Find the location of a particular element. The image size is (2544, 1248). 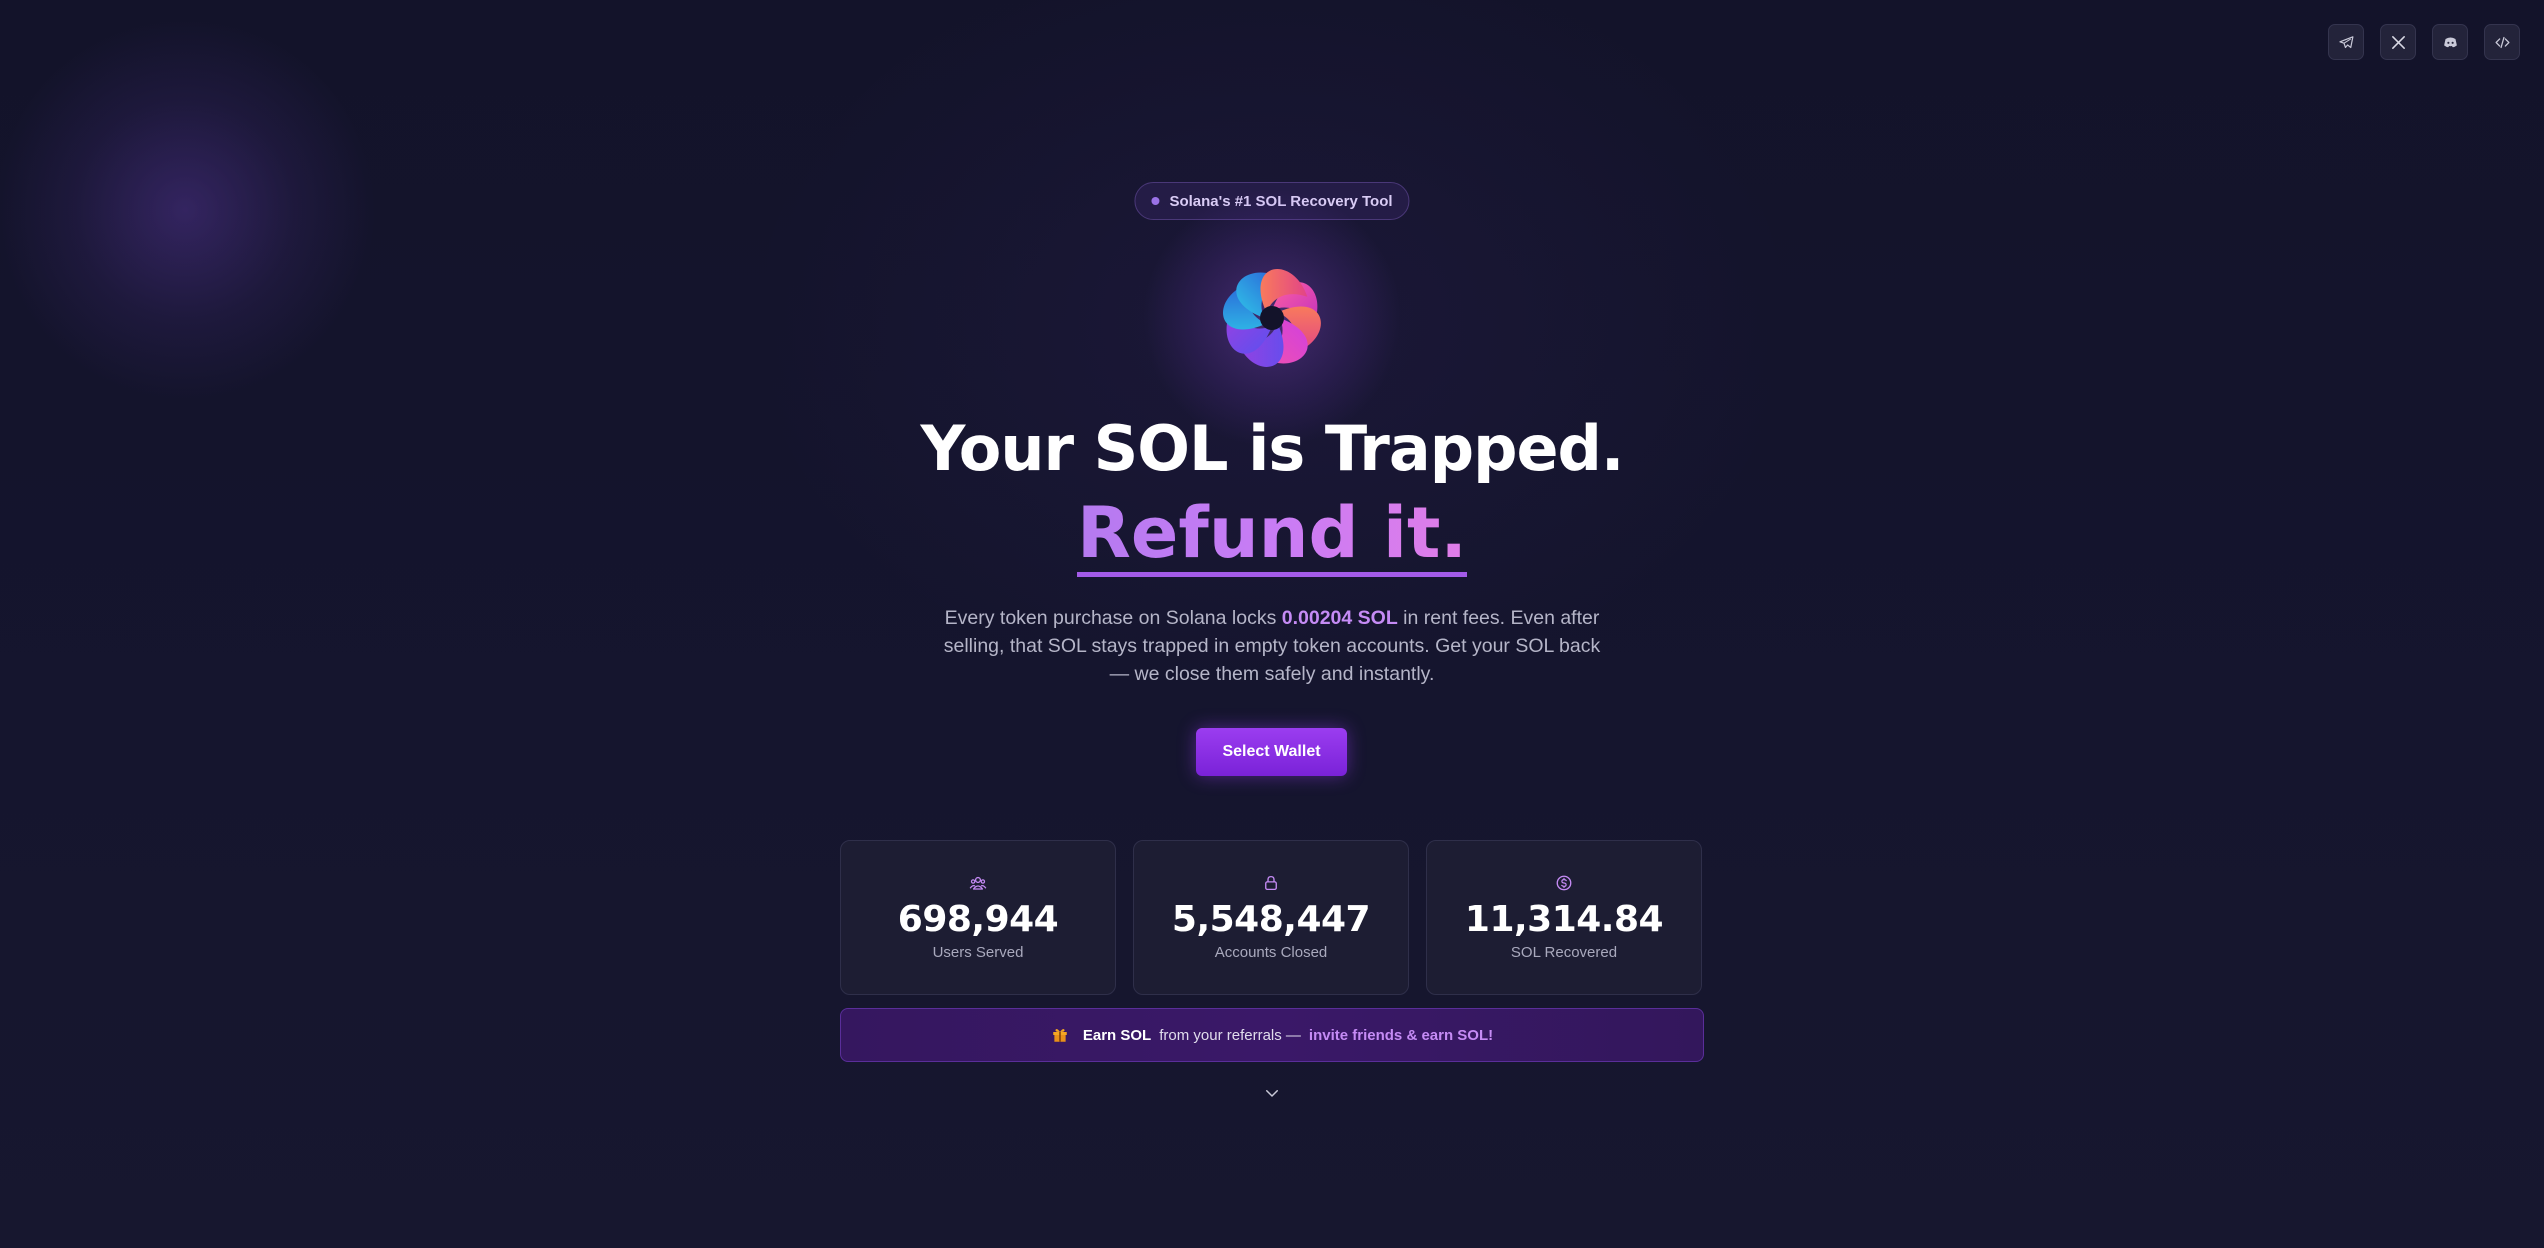

badge-dot is located at coordinates (1155, 201).